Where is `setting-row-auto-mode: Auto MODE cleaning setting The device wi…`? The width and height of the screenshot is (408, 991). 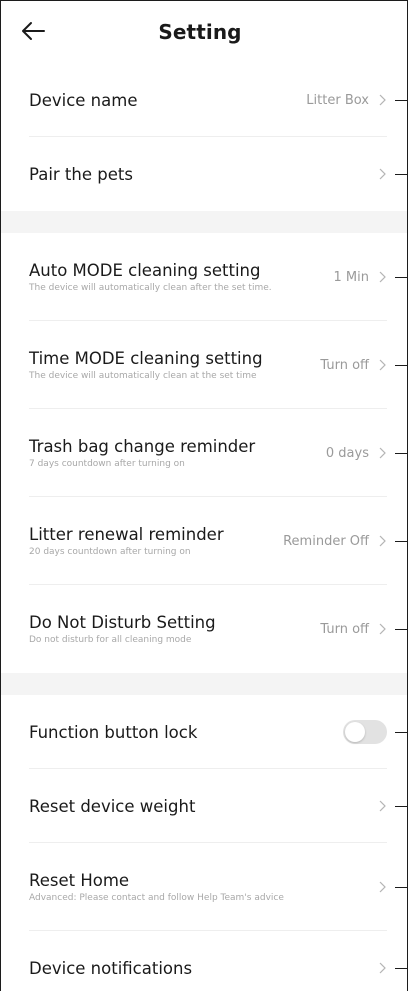
setting-row-auto-mode: Auto MODE cleaning setting The device wi… is located at coordinates (204, 277).